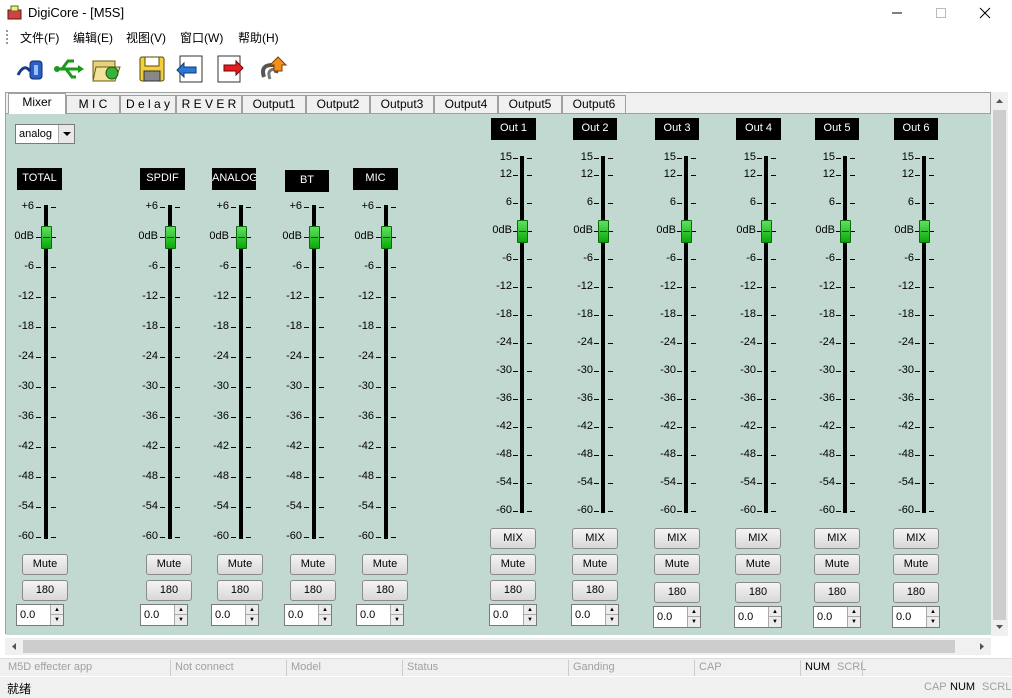 The height and width of the screenshot is (698, 1012). Describe the element at coordinates (230, 69) in the screenshot. I see `download-icon` at that location.